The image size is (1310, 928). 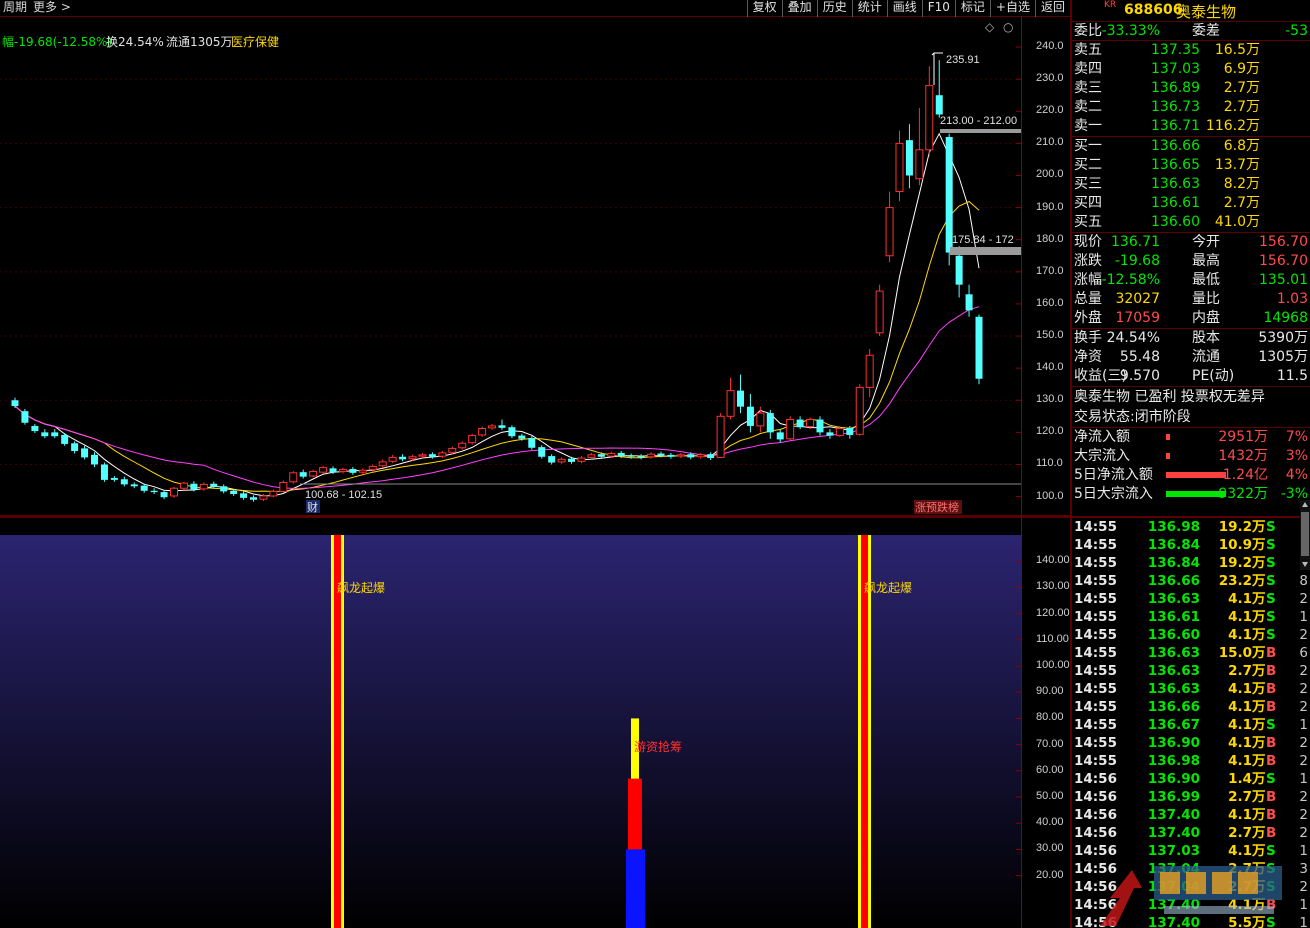 I want to click on tick-row: 14:55 136.90 4.1 万 B 2, so click(x=1191, y=743).